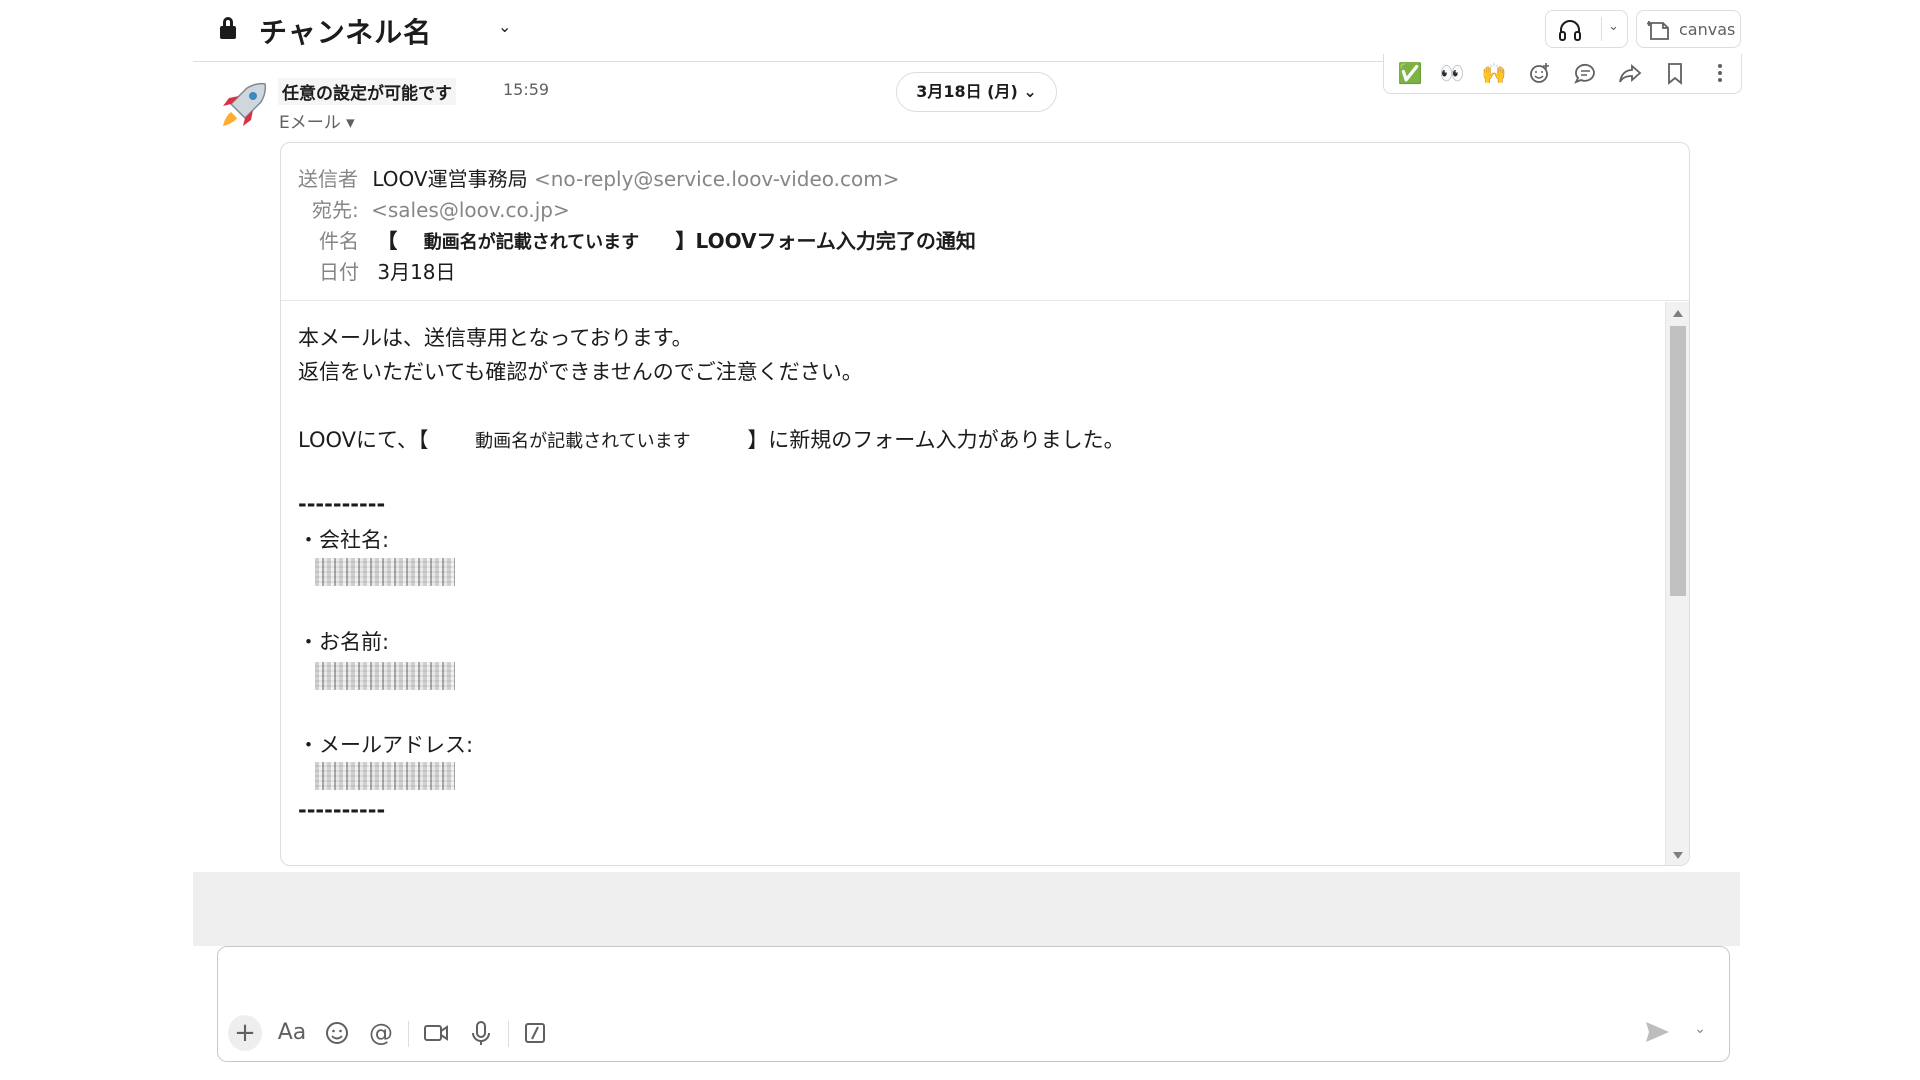 The width and height of the screenshot is (1920, 1080). What do you see at coordinates (245, 104) in the screenshot?
I see `rocket-icon` at bounding box center [245, 104].